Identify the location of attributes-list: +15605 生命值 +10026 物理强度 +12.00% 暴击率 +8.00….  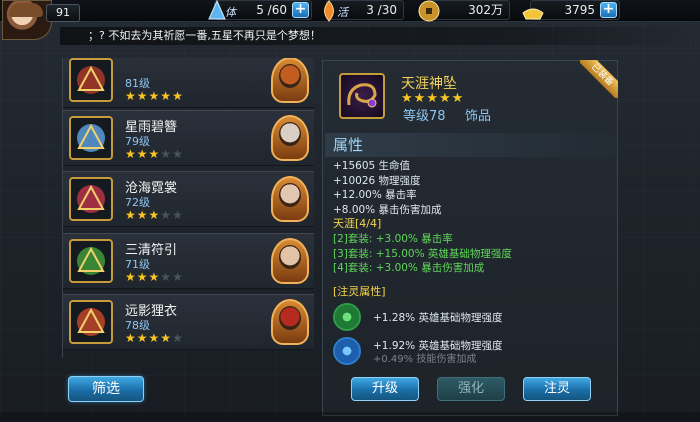
(422, 217).